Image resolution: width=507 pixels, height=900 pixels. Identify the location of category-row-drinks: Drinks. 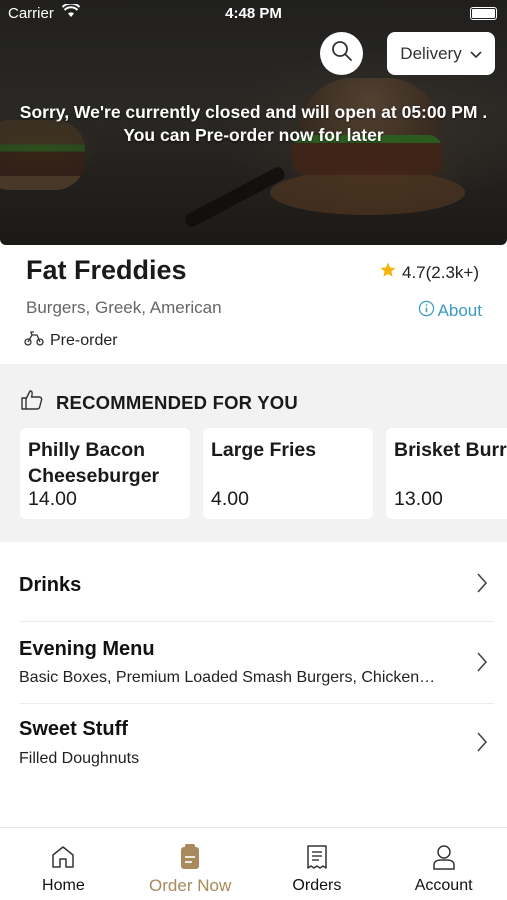
(256, 582).